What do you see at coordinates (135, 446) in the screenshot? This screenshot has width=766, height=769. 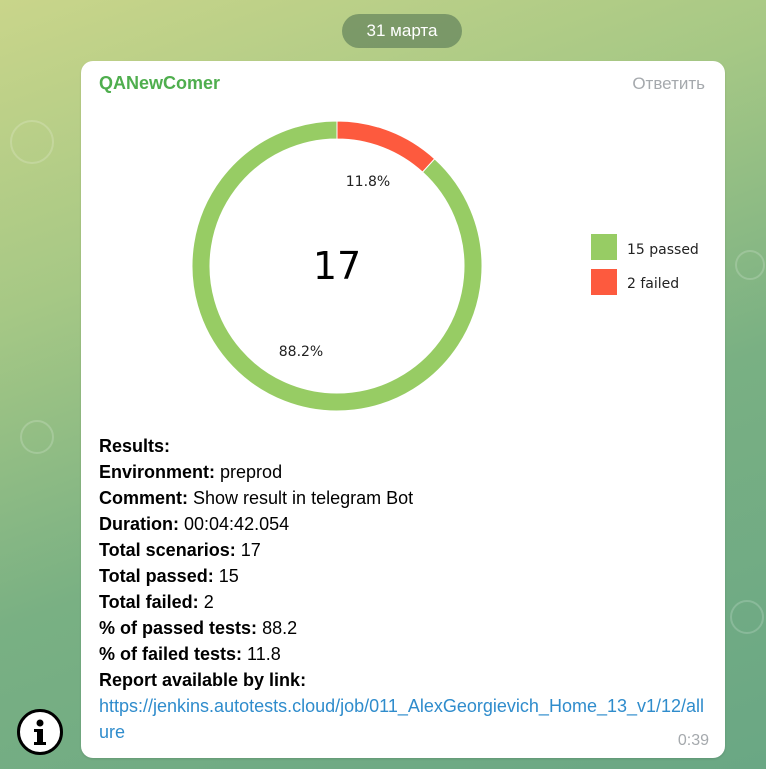 I see `results-title: Results:` at bounding box center [135, 446].